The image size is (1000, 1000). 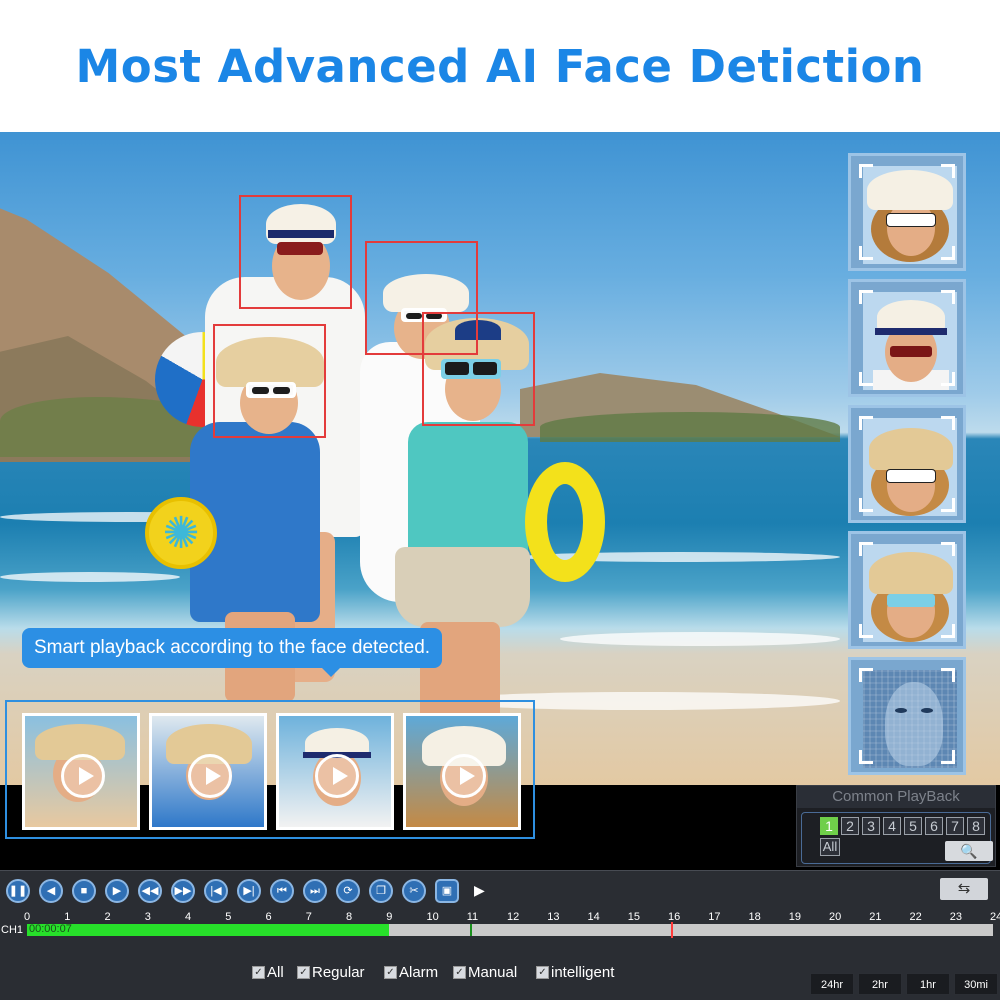 What do you see at coordinates (672, 930) in the screenshot?
I see `playback-cursor` at bounding box center [672, 930].